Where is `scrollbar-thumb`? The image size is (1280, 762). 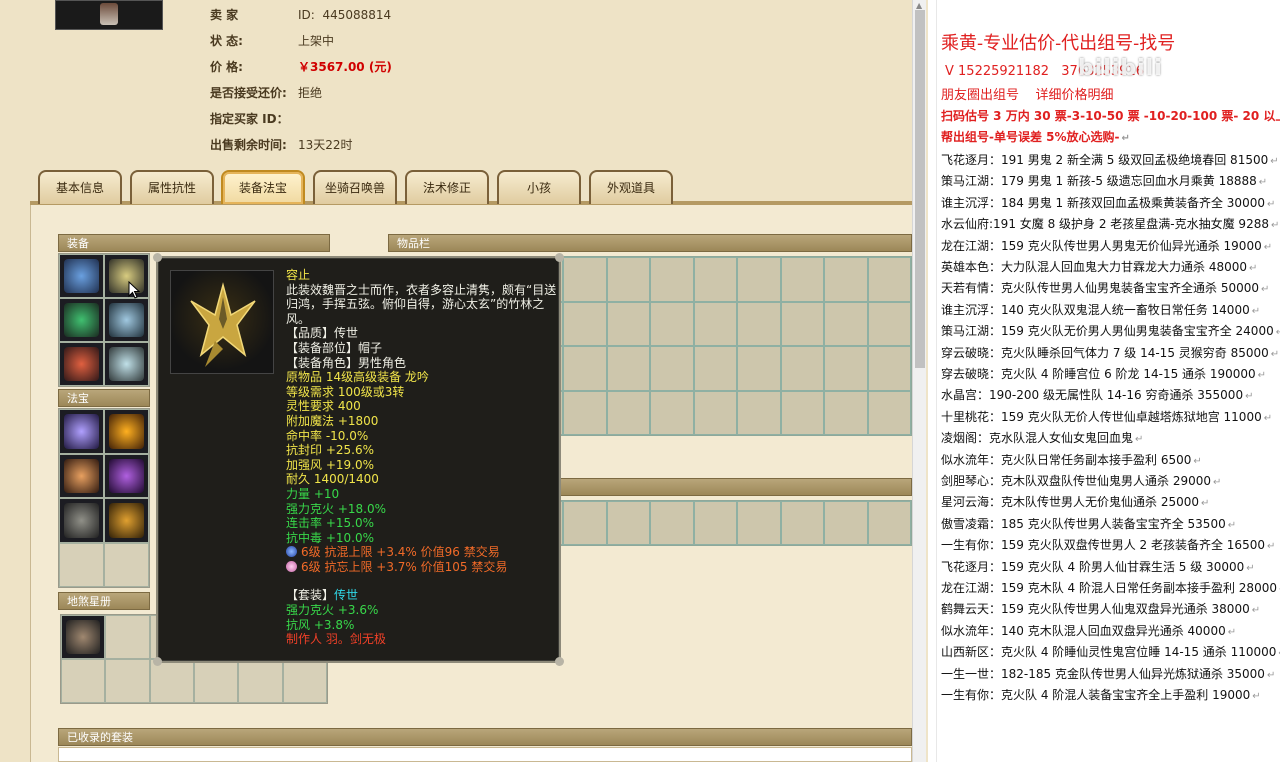 scrollbar-thumb is located at coordinates (920, 189).